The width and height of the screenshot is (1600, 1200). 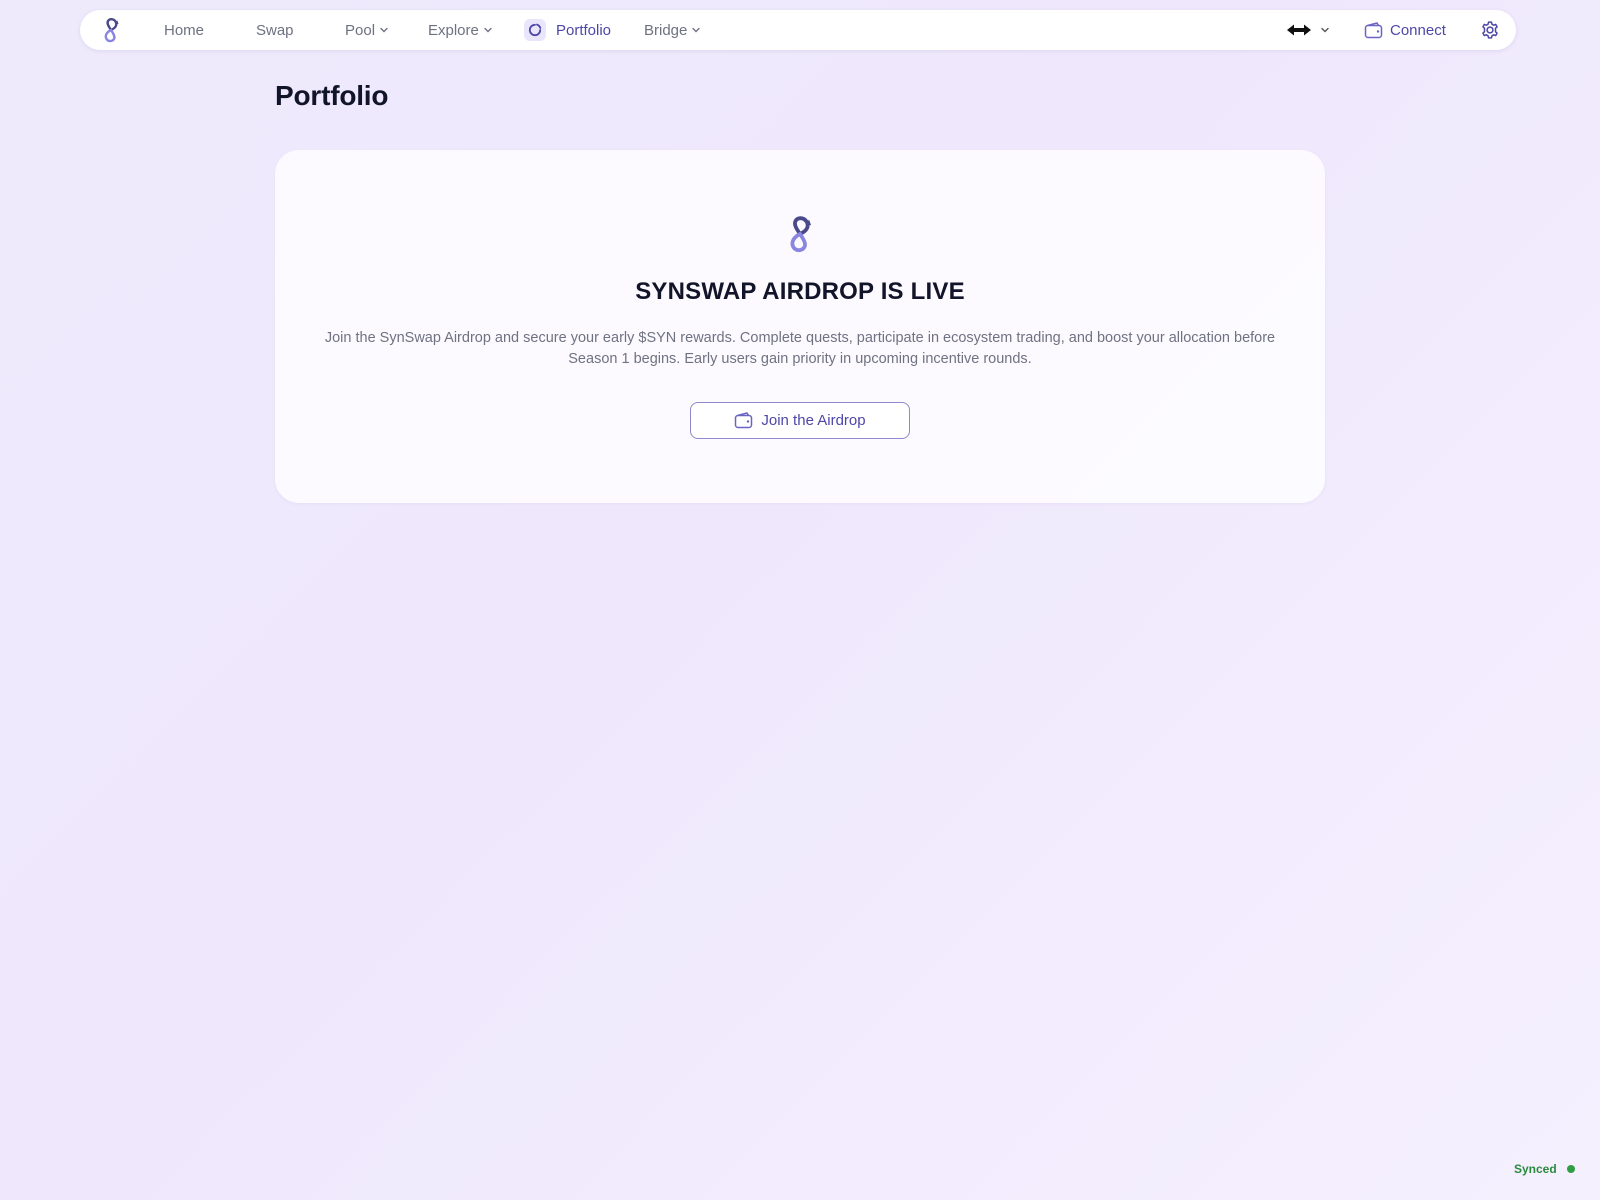 I want to click on join-airdrop-label: Join the Airdrop, so click(x=813, y=420).